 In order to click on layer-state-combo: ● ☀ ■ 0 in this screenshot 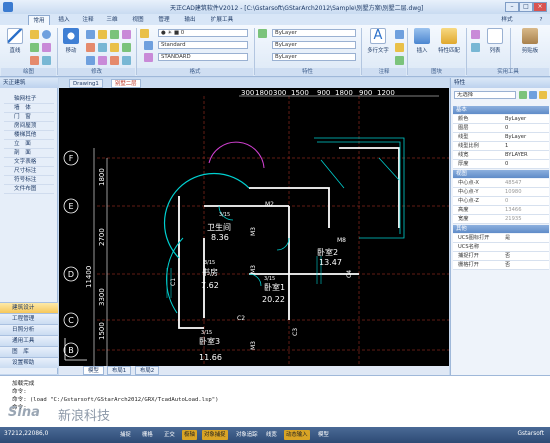, I will do `click(203, 33)`.